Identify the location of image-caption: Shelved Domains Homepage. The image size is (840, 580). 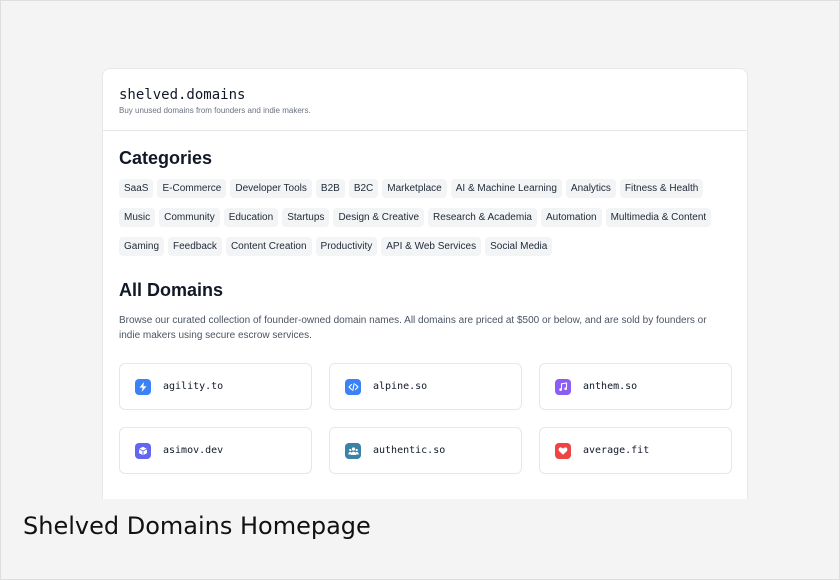
(197, 526).